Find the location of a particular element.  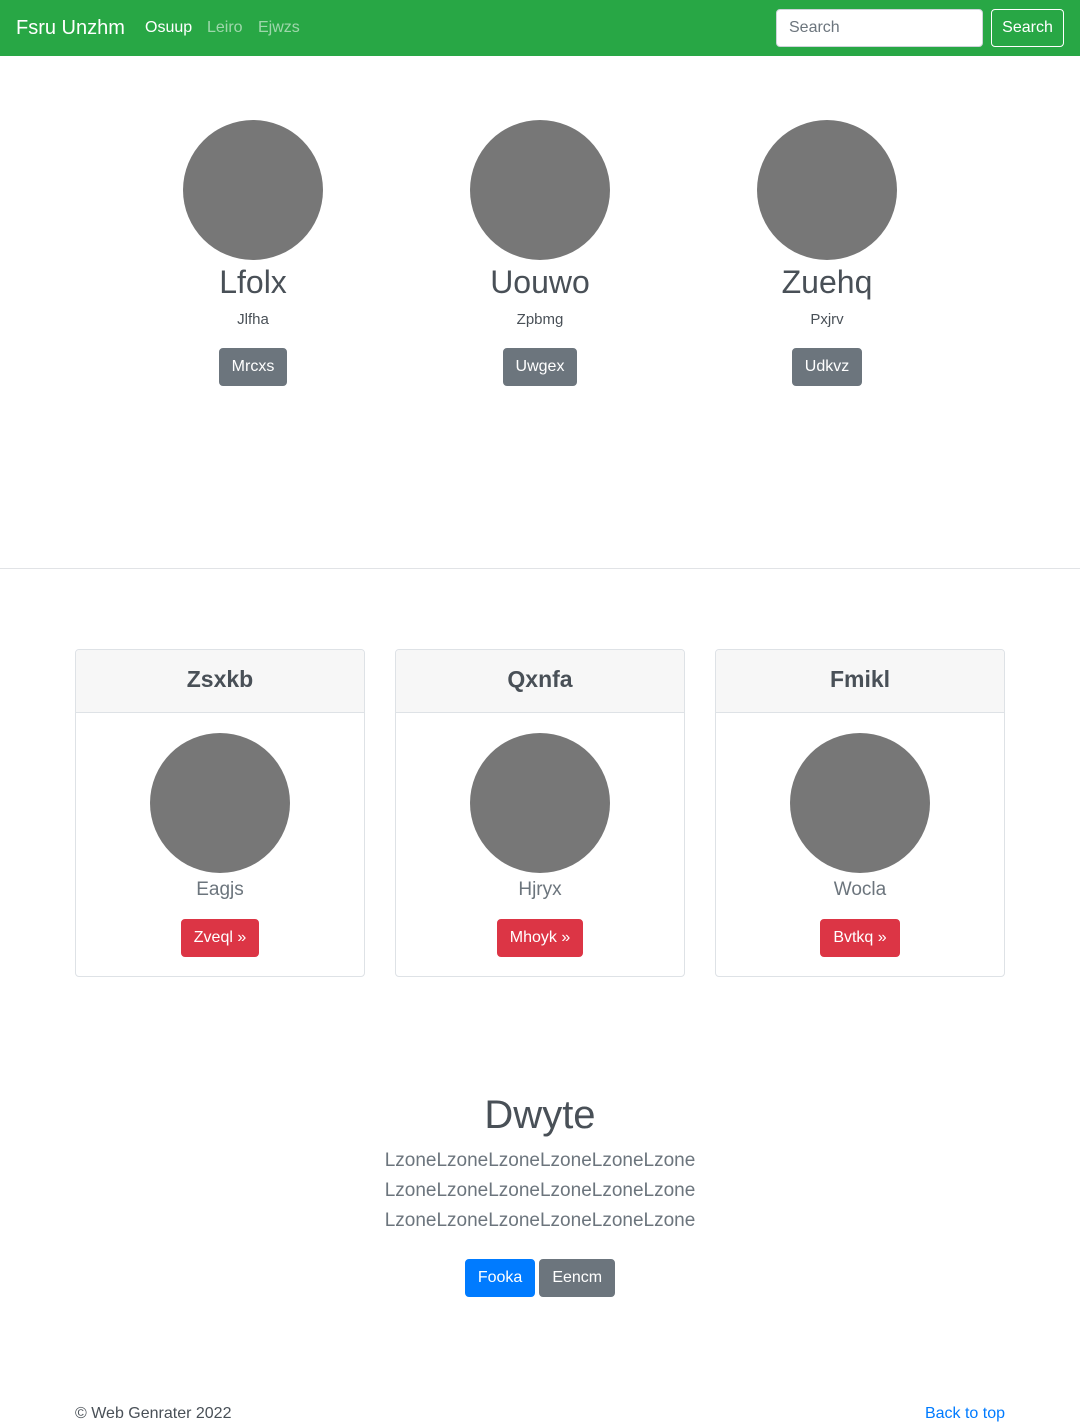

card: Qxnfa Hjryx Mhoyk » is located at coordinates (540, 813).